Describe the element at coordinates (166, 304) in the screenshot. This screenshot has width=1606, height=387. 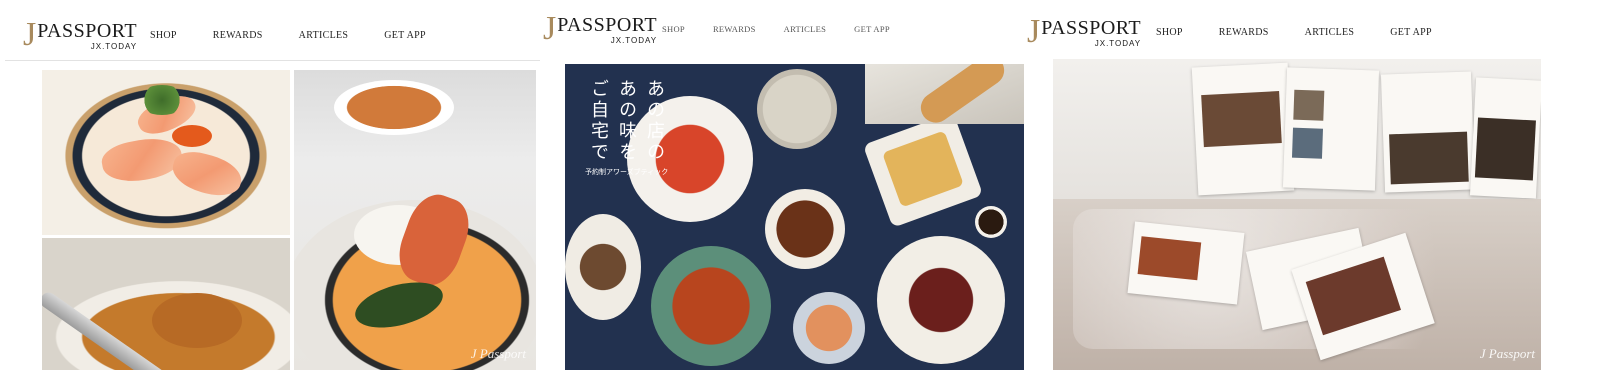
I see `curry-soup-photo` at that location.